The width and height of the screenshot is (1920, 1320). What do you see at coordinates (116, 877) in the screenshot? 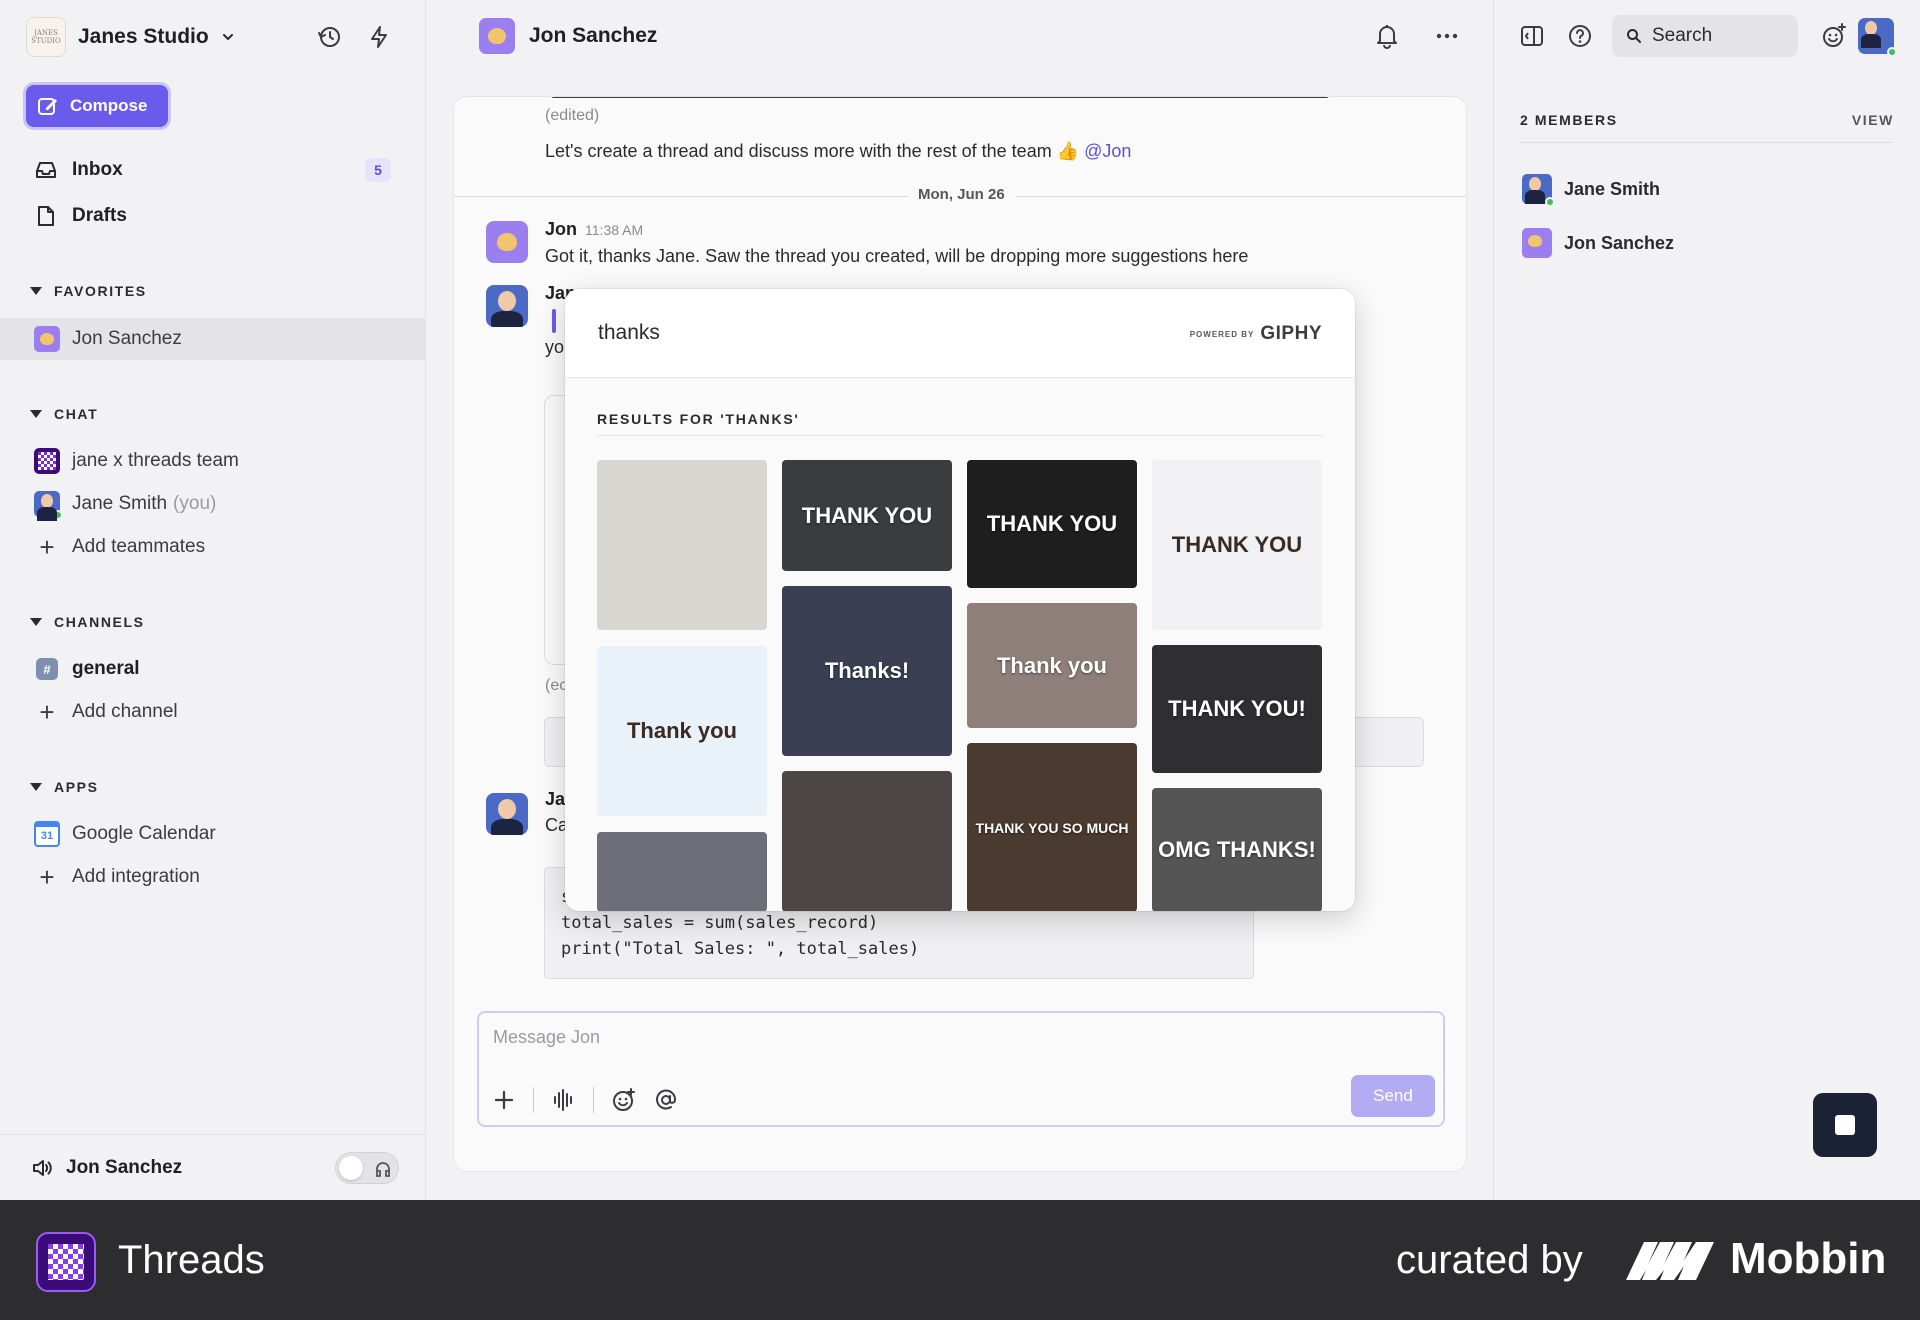
I see `add-integration-button: + Add integration` at bounding box center [116, 877].